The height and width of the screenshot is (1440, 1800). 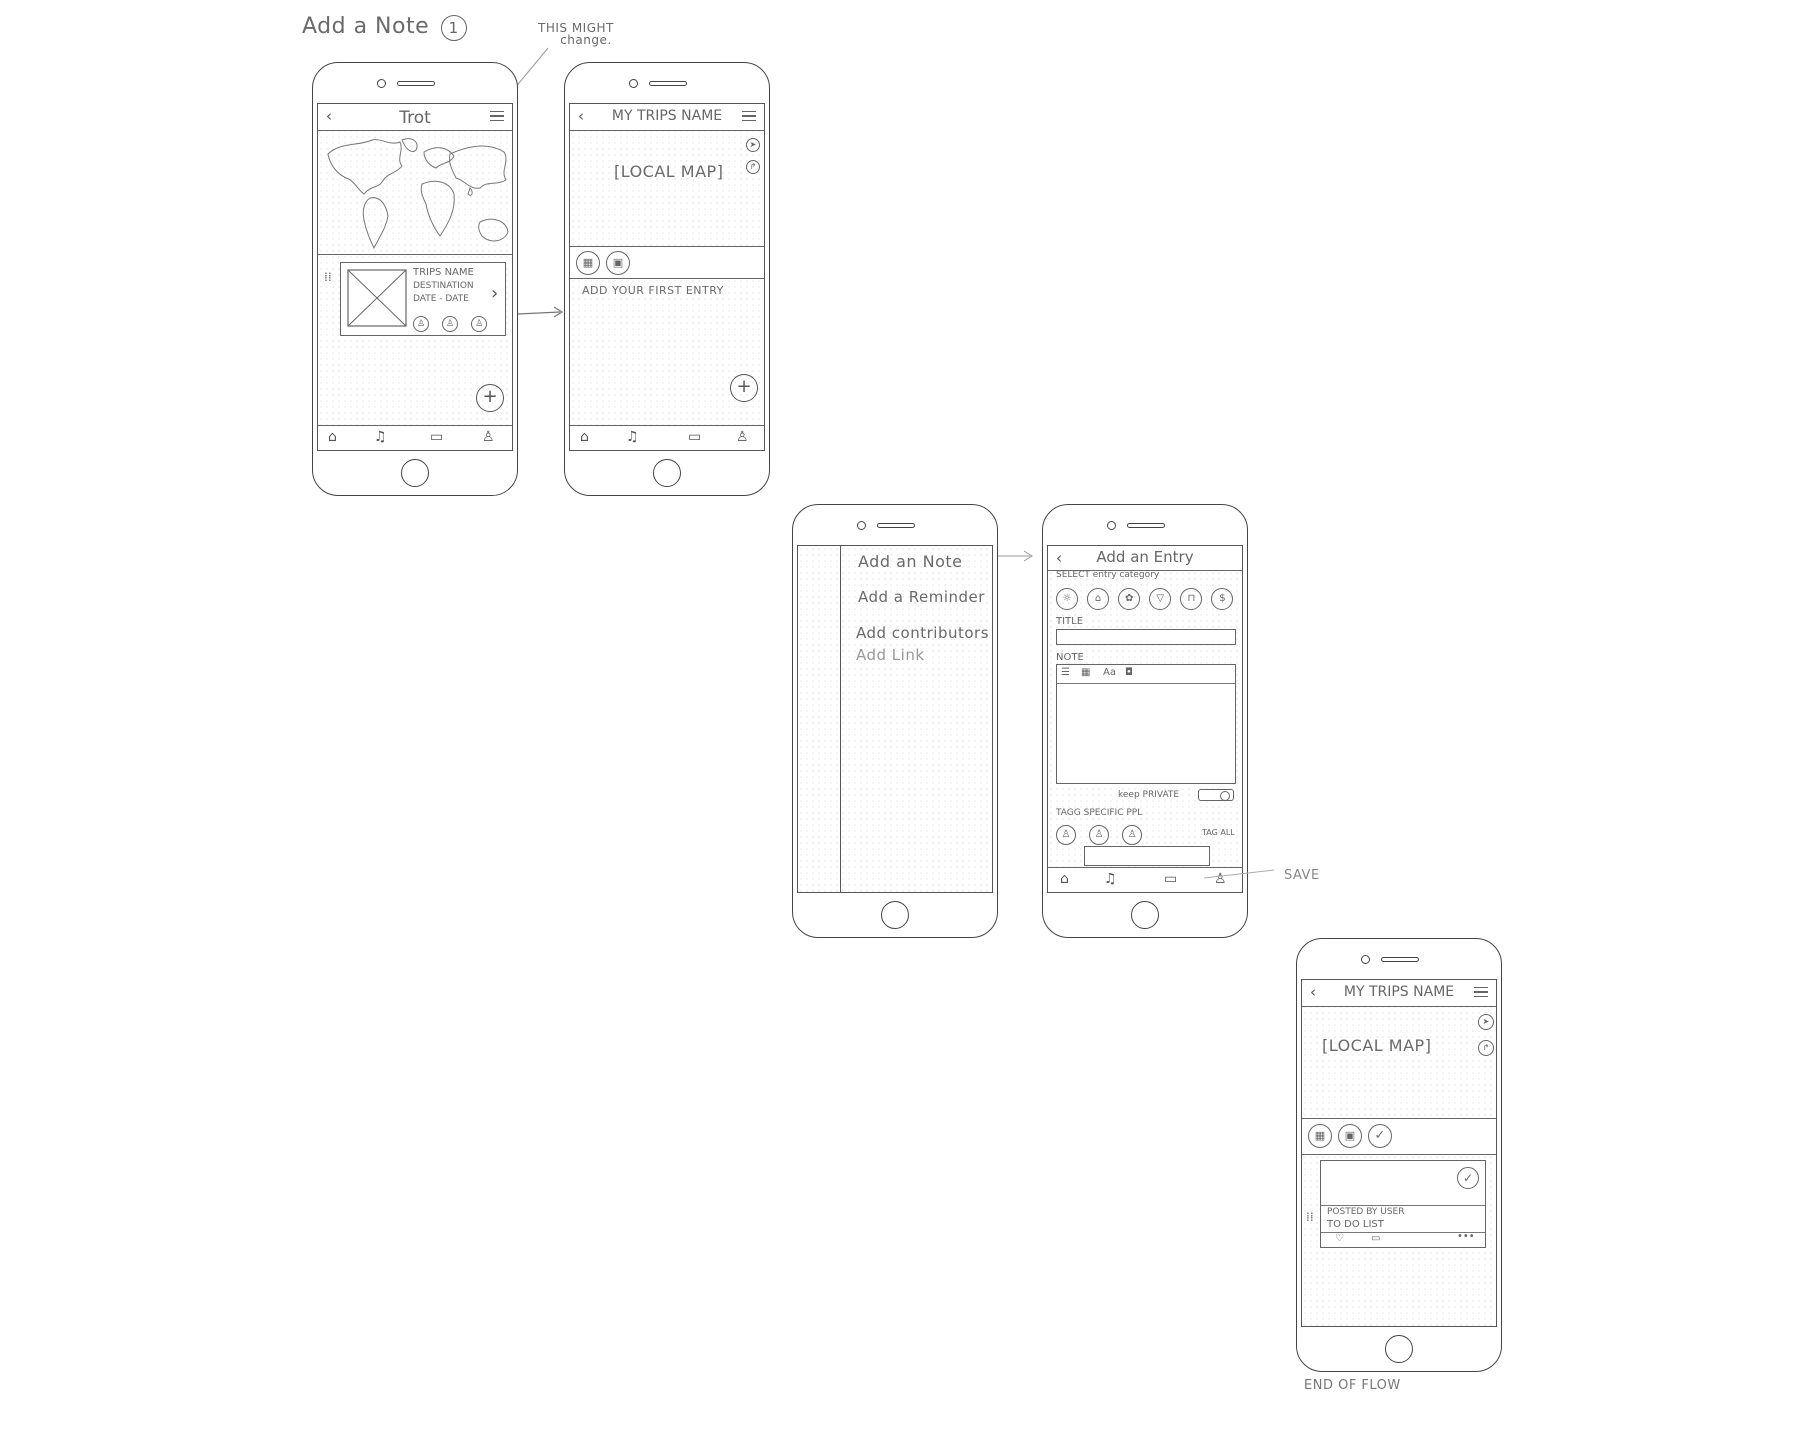 I want to click on shopping-icon: ⊓, so click(x=1191, y=599).